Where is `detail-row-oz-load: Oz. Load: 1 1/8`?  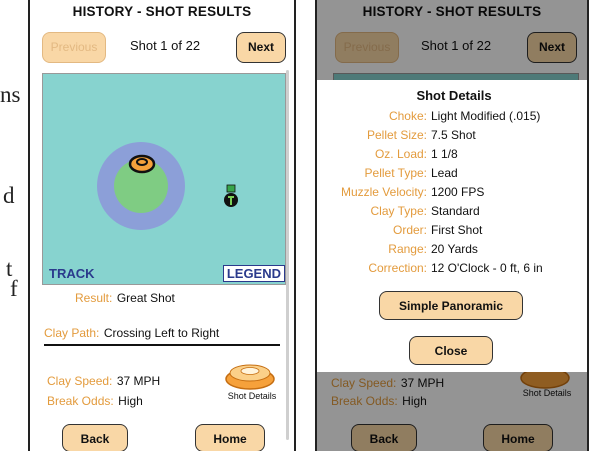 detail-row-oz-load: Oz. Load: 1 1/8 is located at coordinates (447, 154).